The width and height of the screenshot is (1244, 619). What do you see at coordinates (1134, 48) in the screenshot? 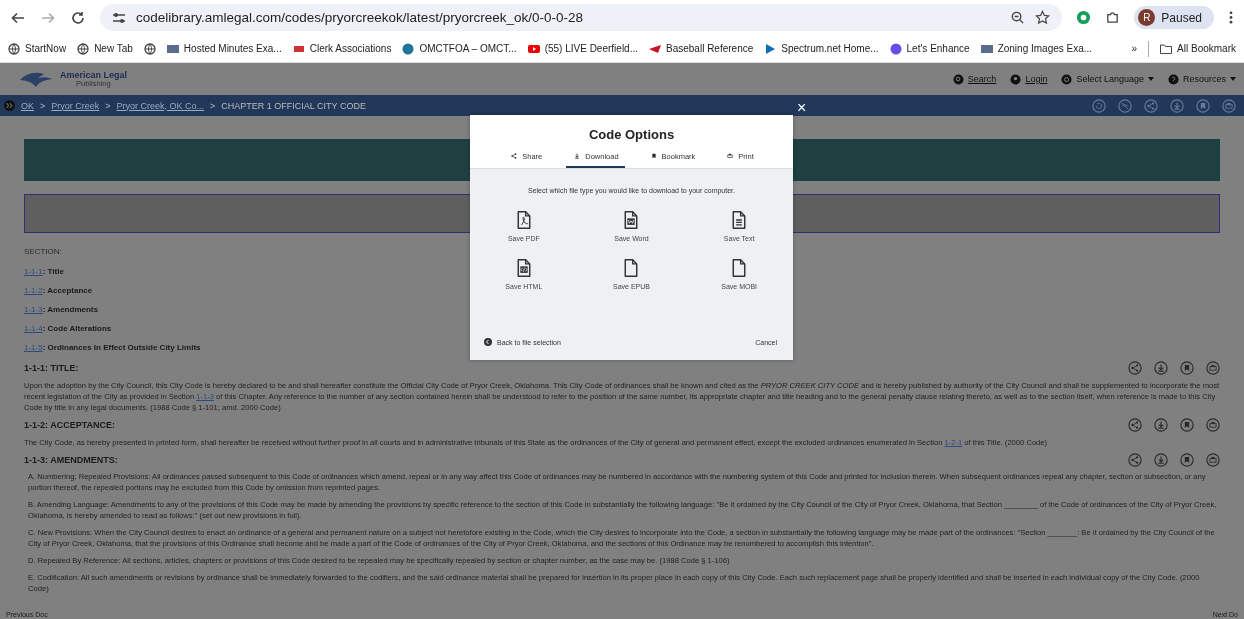
I see `more-bookmarks-button: »` at bounding box center [1134, 48].